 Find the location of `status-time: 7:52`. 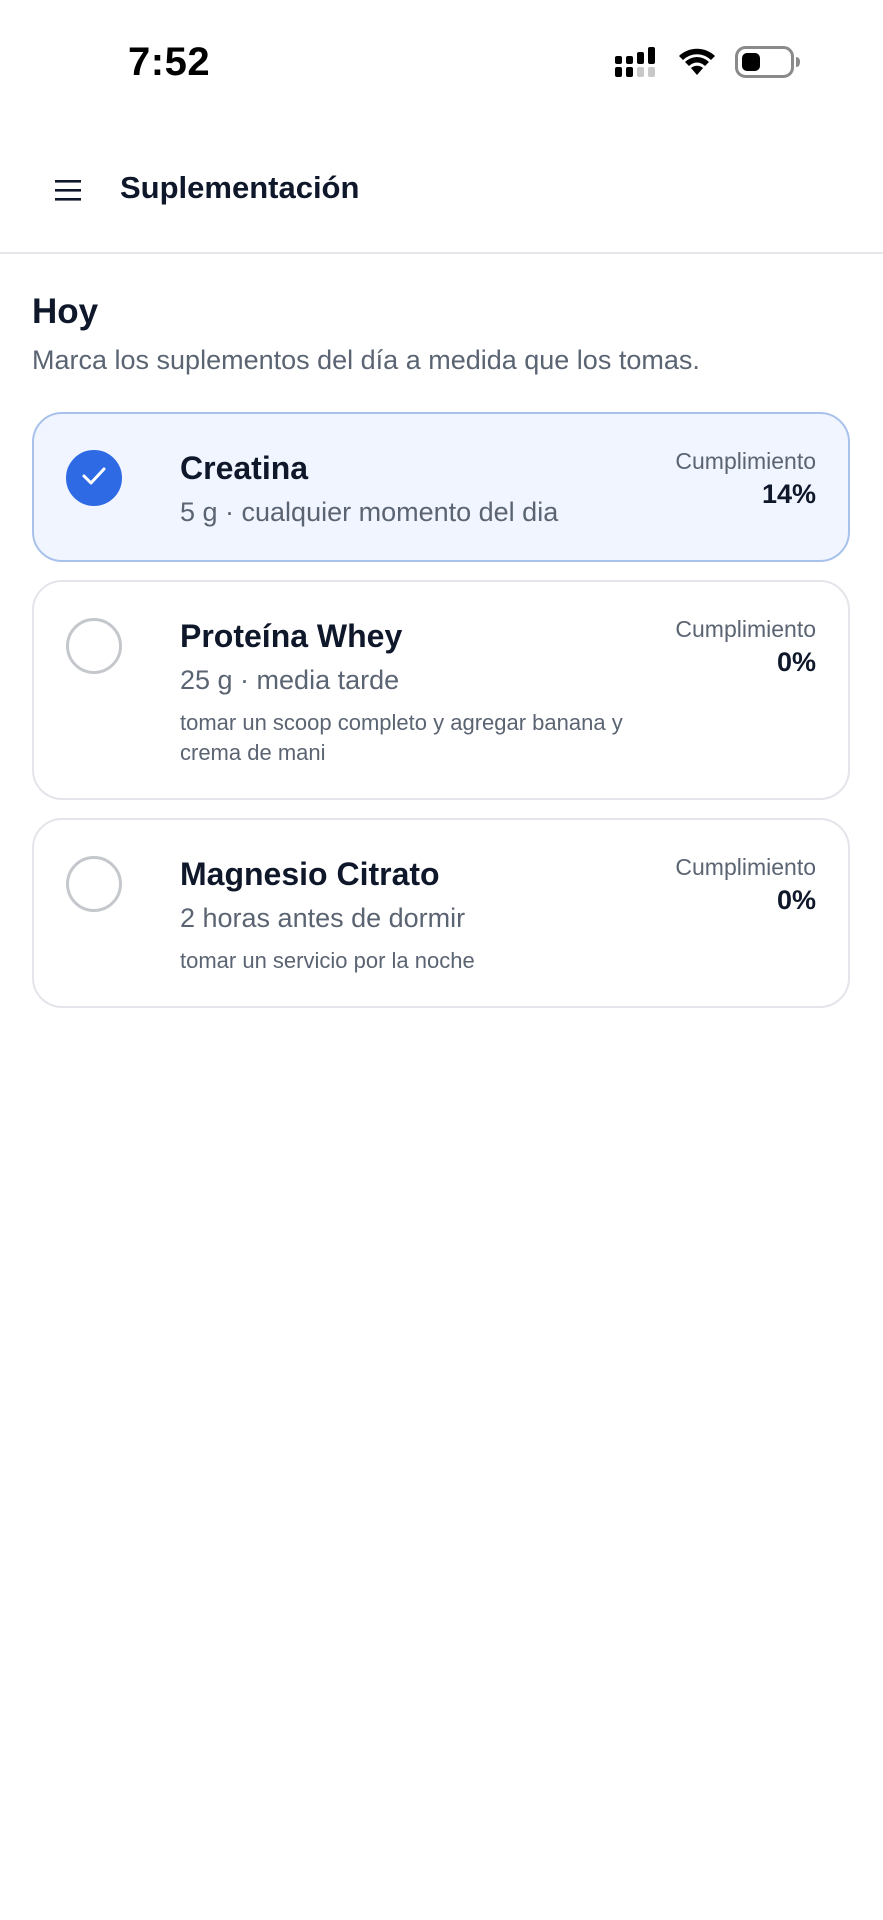

status-time: 7:52 is located at coordinates (169, 62).